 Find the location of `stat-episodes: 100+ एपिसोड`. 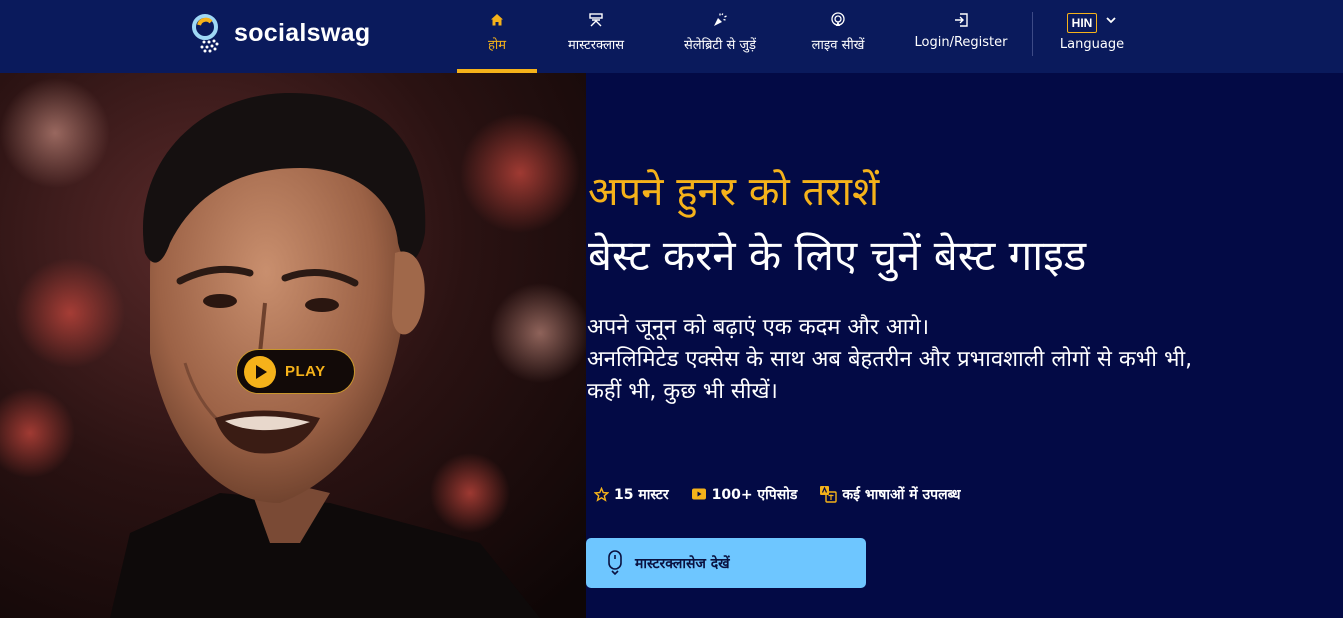

stat-episodes: 100+ एपिसोड is located at coordinates (744, 494).